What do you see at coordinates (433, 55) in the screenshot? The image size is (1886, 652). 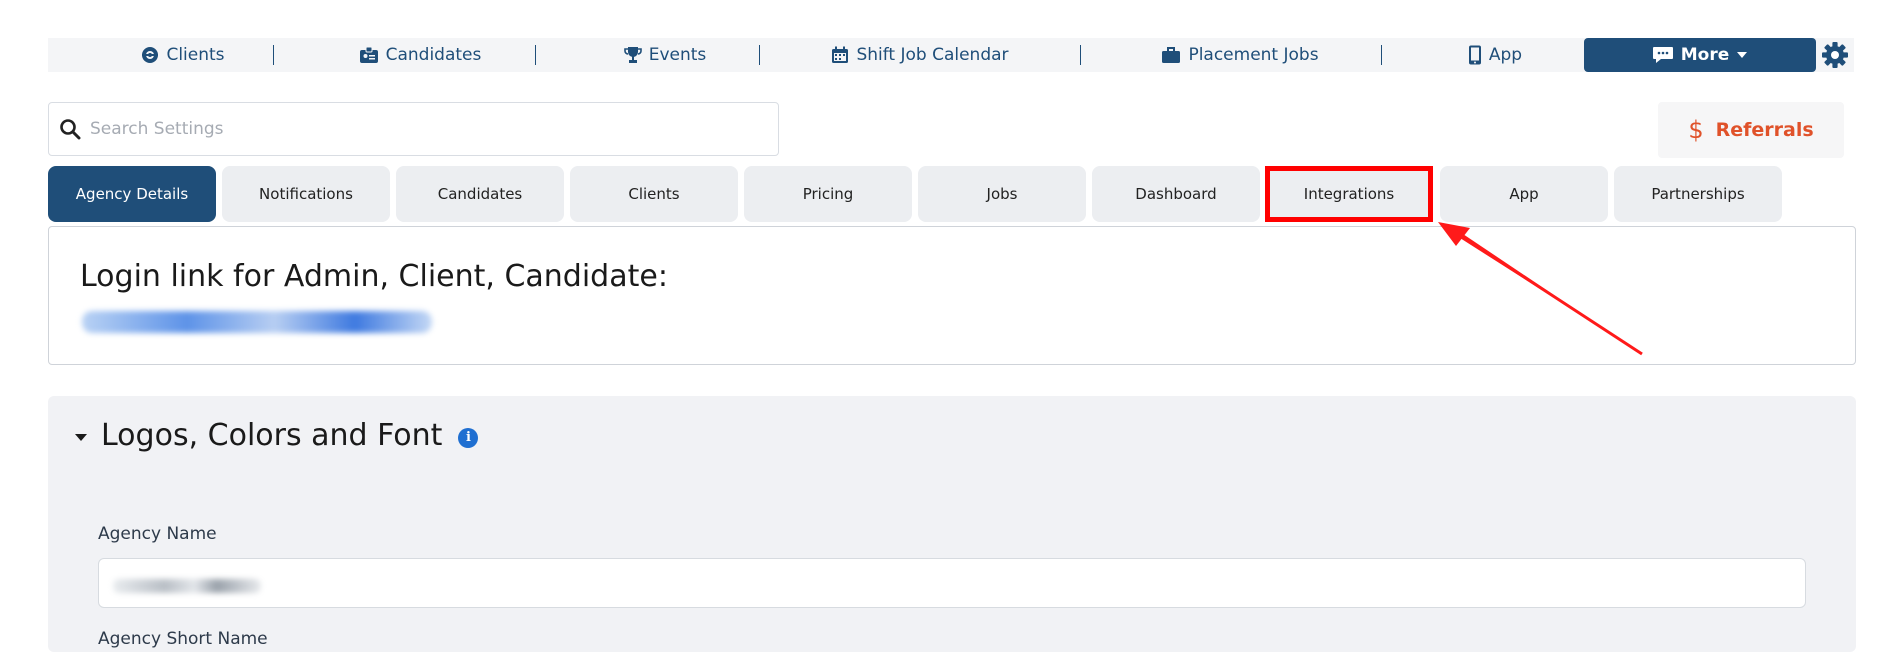 I see `nav-label: Candidates` at bounding box center [433, 55].